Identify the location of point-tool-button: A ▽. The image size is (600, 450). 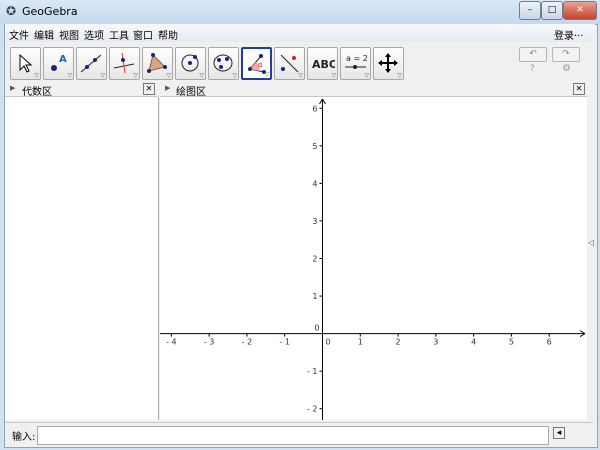
(58, 63).